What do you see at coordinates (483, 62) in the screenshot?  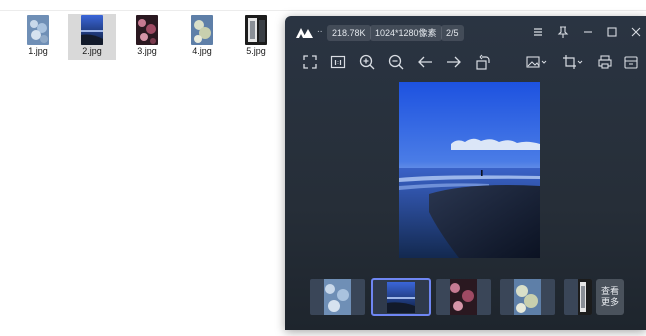 I see `rotate-icon` at bounding box center [483, 62].